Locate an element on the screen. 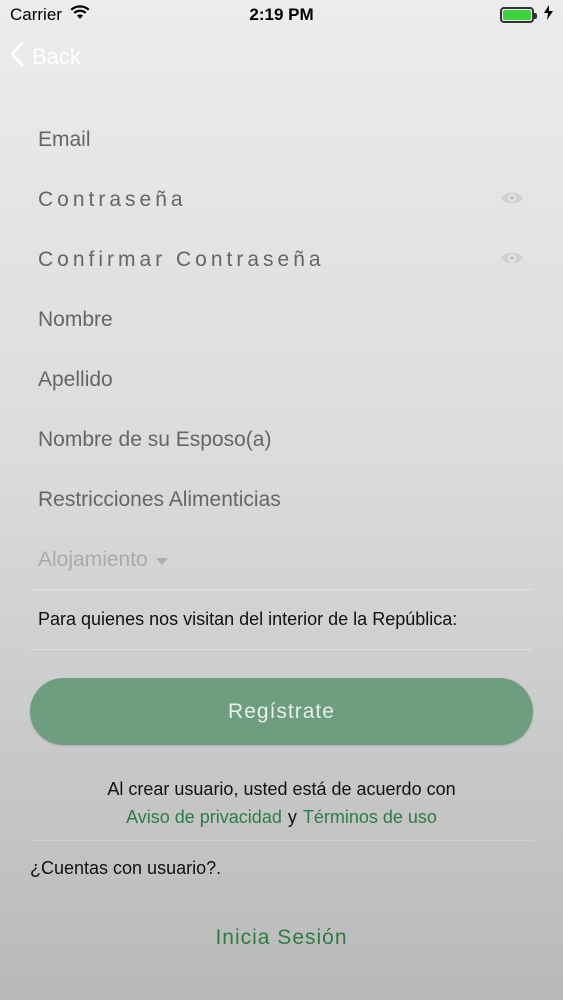 The height and width of the screenshot is (1000, 563). divider is located at coordinates (281, 840).